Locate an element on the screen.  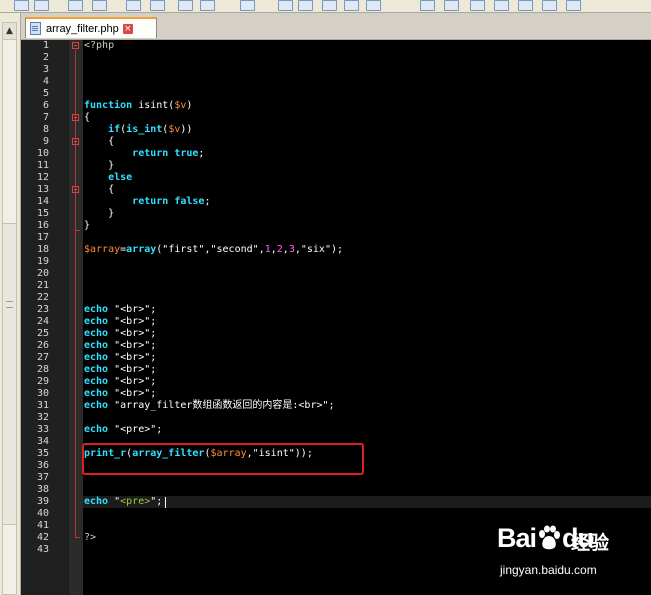
line-number: 23 is located at coordinates (42, 309).